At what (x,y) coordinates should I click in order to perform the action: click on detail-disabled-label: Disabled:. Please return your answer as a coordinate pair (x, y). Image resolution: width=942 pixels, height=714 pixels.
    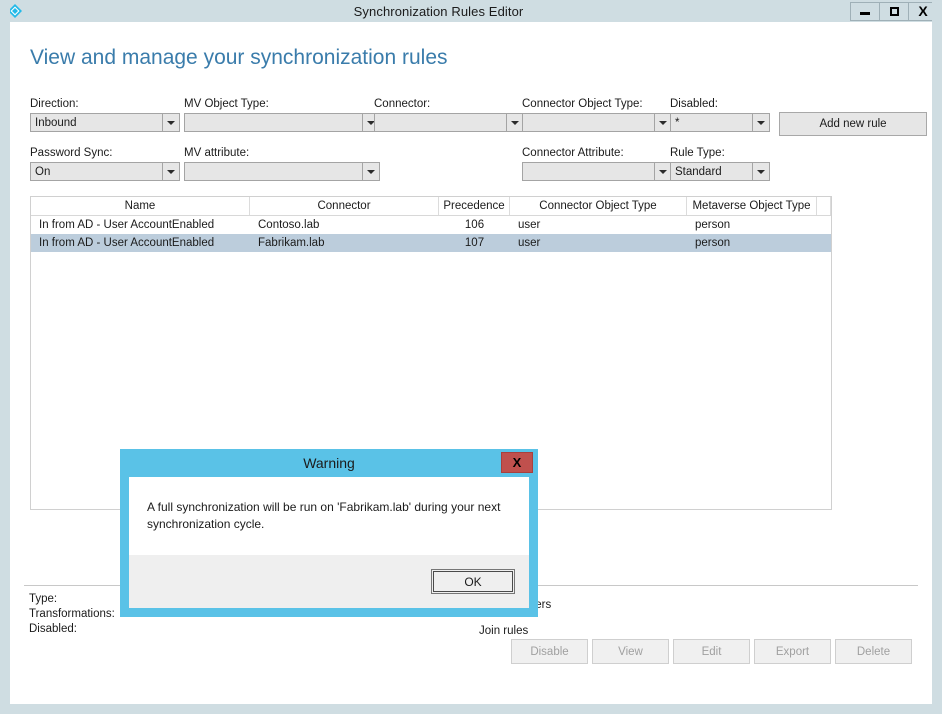
    Looking at the image, I should click on (53, 629).